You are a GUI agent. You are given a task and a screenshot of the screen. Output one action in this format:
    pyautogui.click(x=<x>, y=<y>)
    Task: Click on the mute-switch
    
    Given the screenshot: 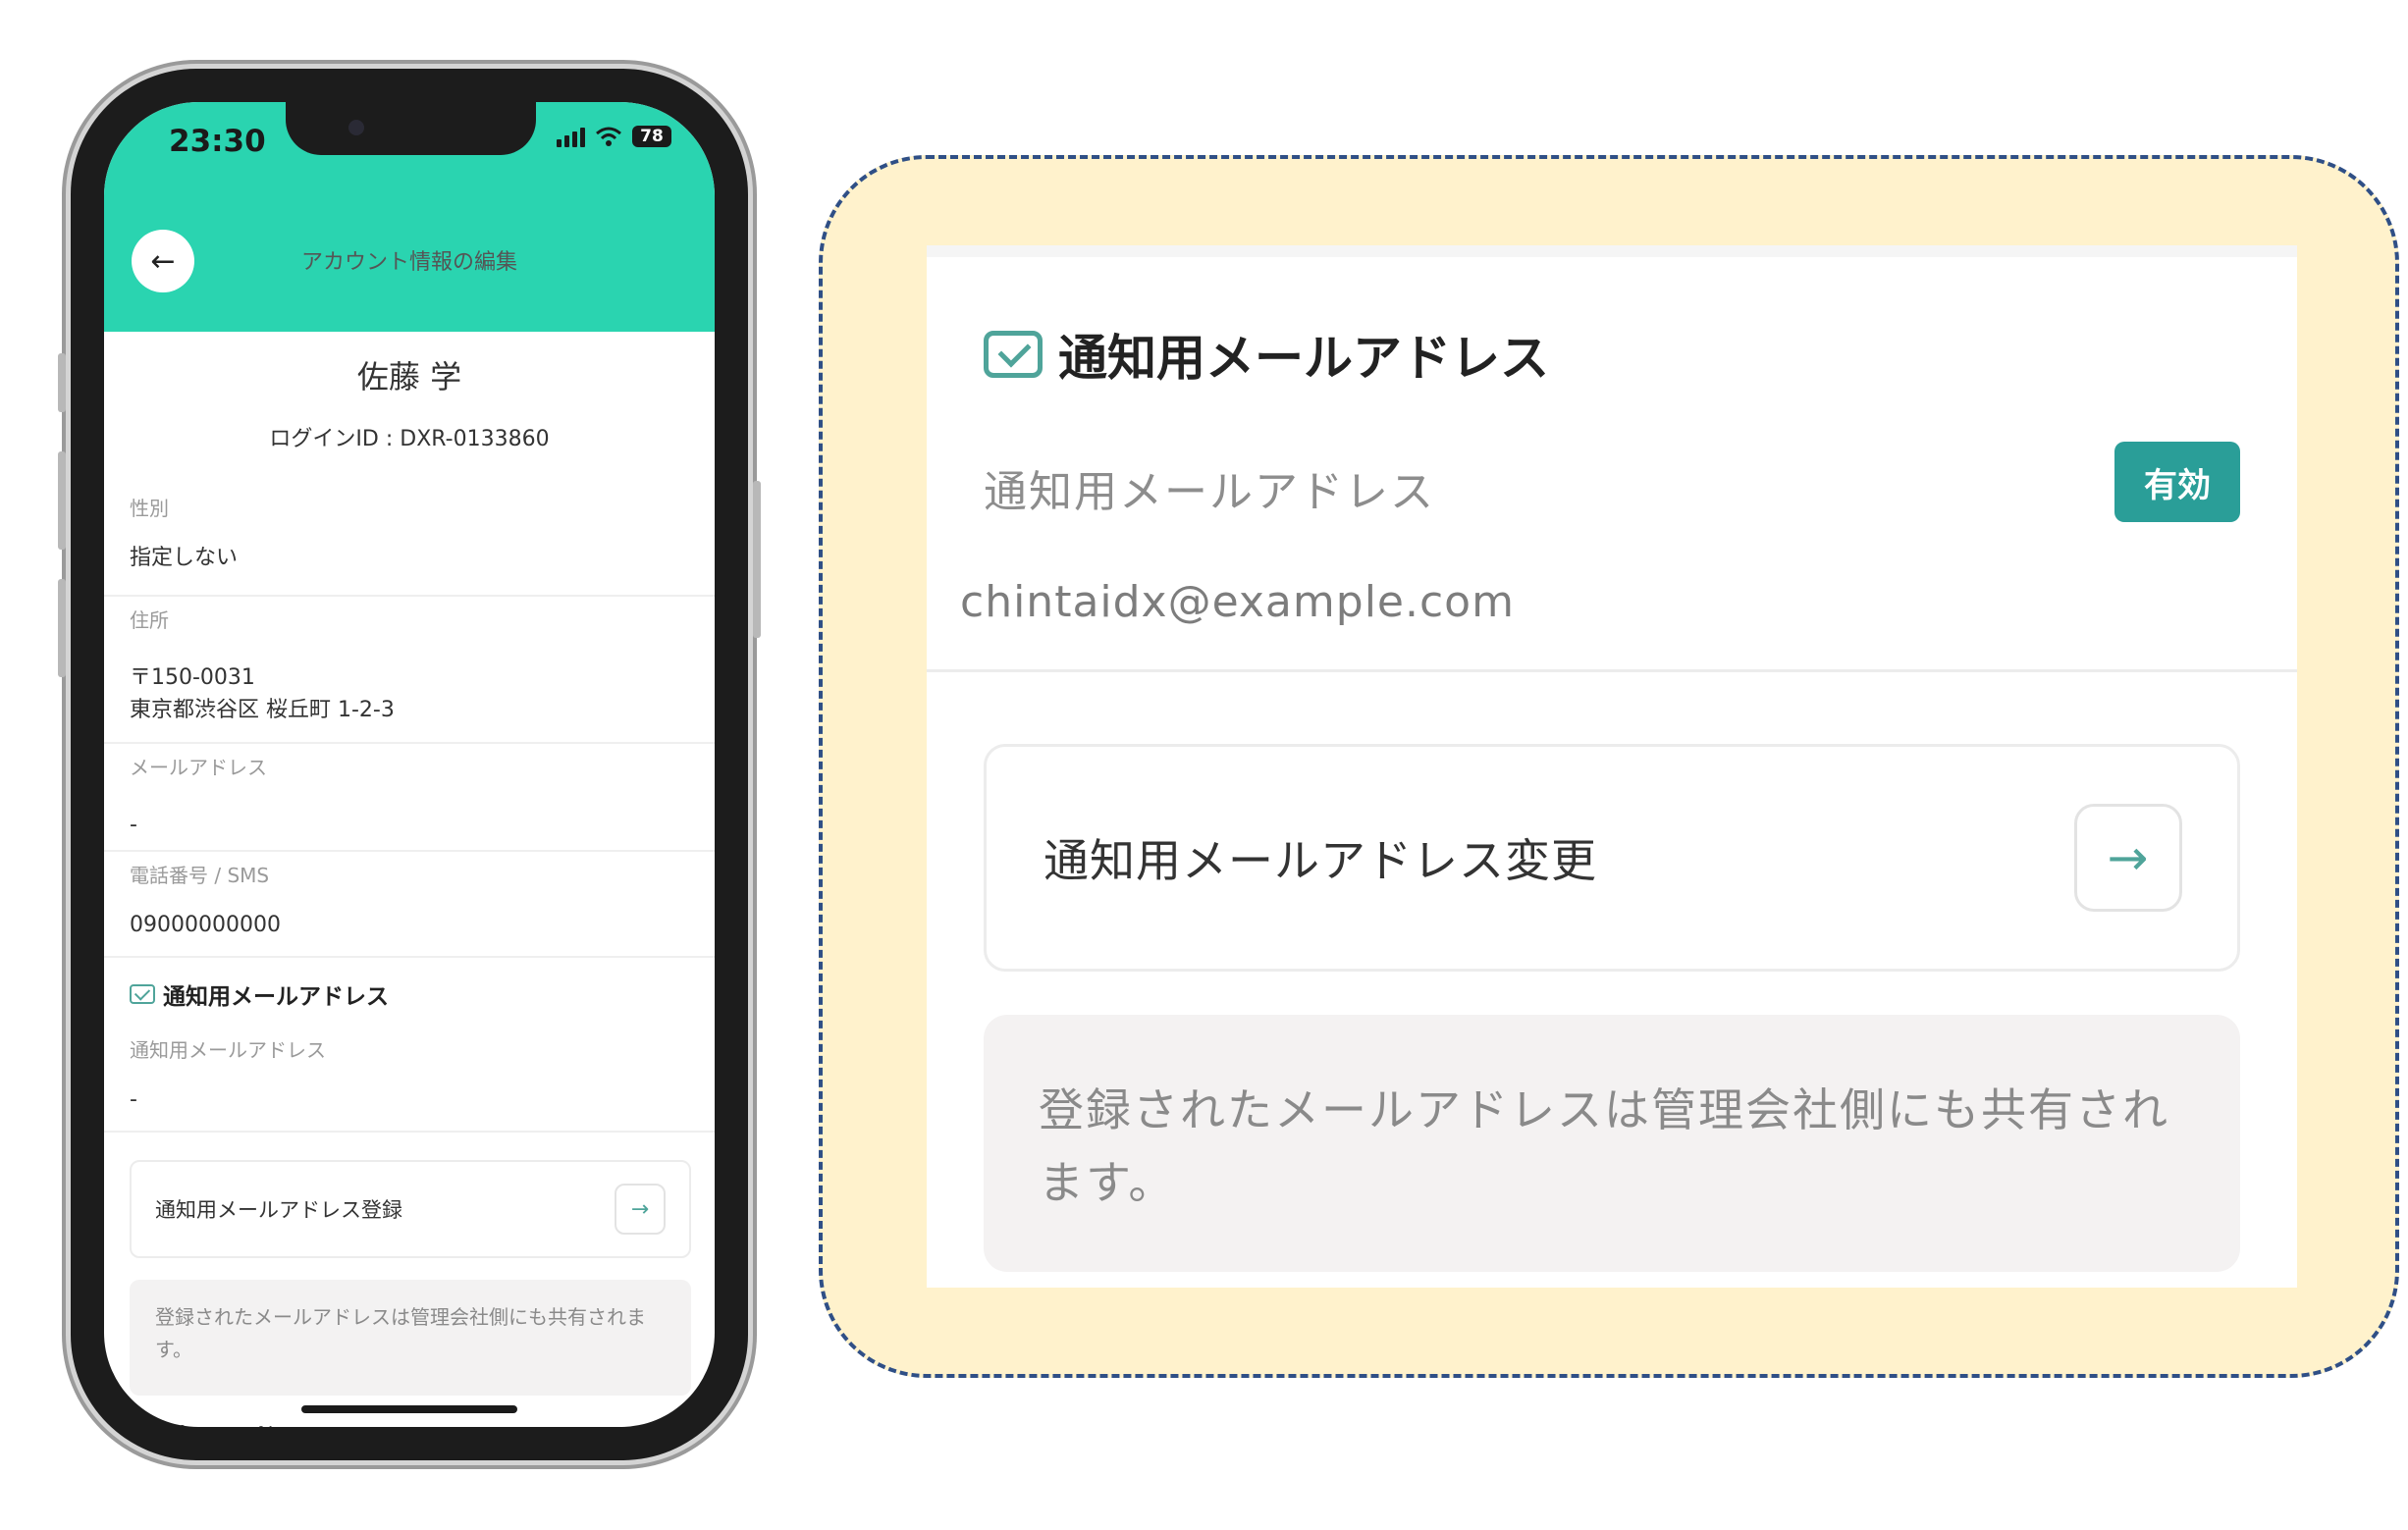 What is the action you would take?
    pyautogui.click(x=62, y=382)
    